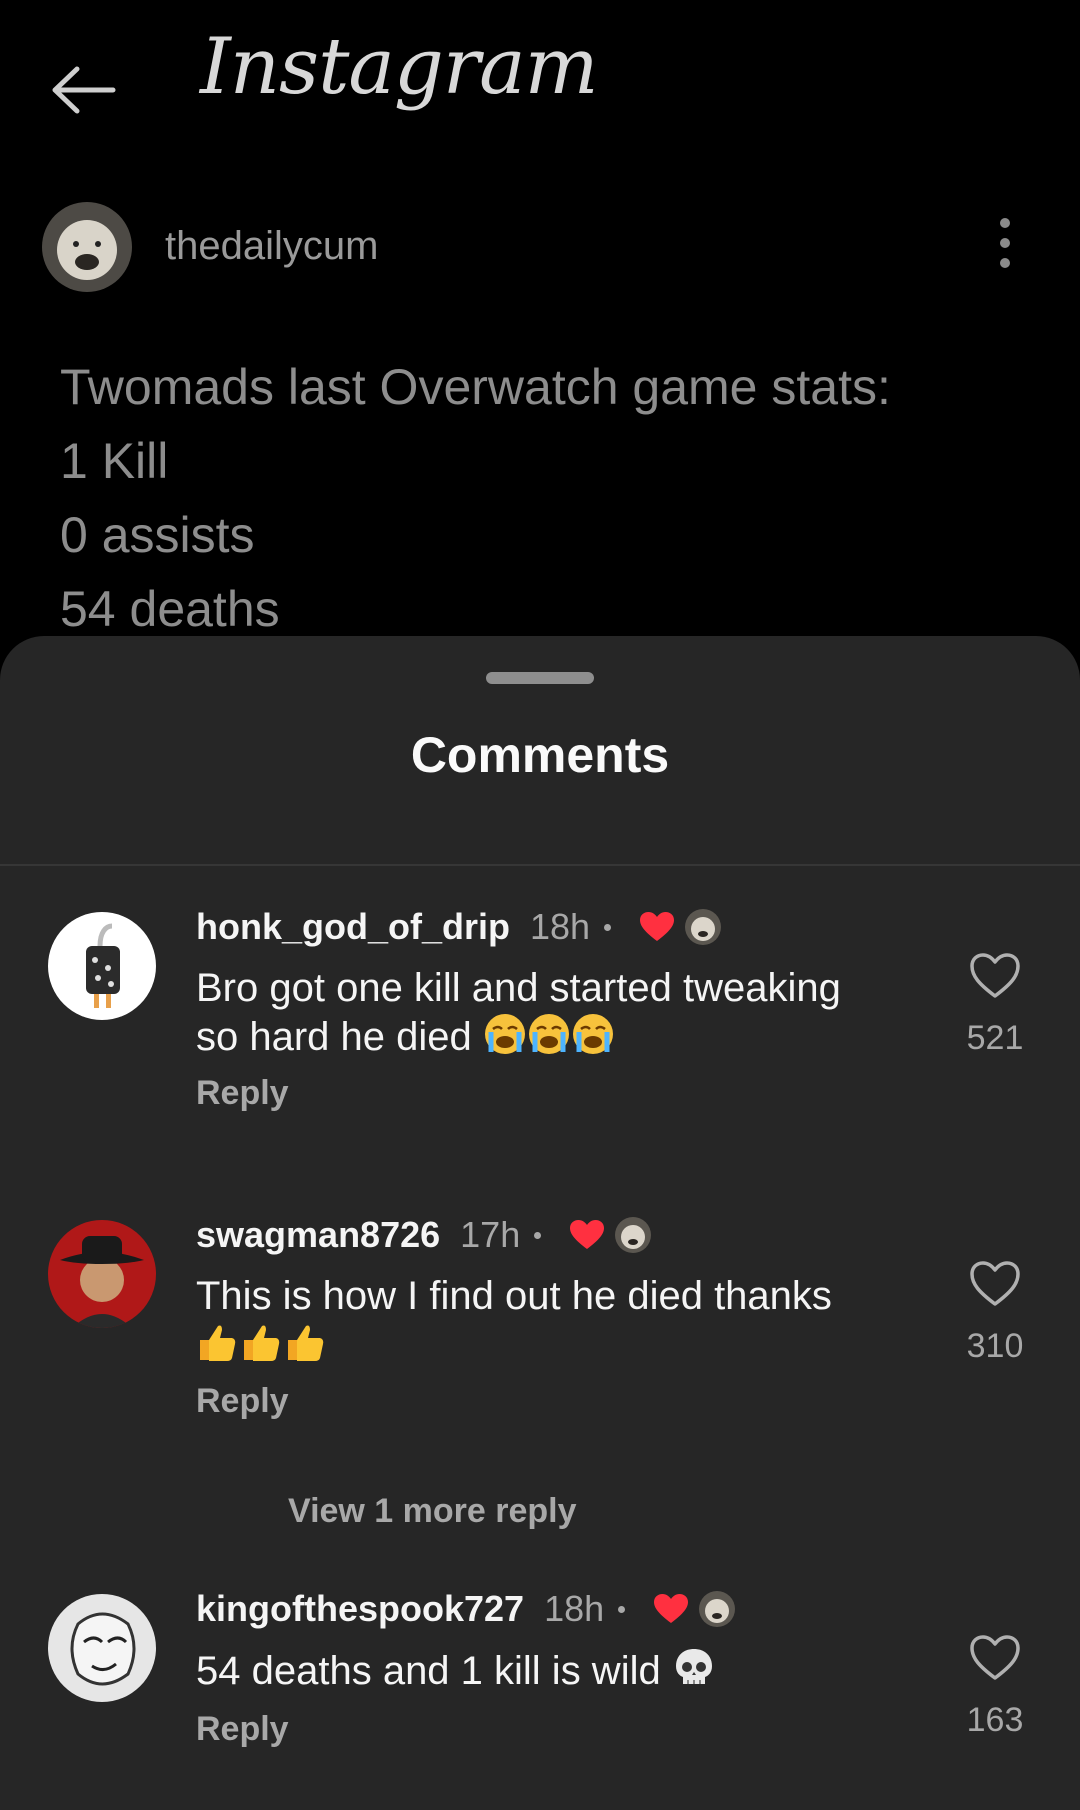 The image size is (1080, 1810). I want to click on top-header: Instagram, so click(540, 85).